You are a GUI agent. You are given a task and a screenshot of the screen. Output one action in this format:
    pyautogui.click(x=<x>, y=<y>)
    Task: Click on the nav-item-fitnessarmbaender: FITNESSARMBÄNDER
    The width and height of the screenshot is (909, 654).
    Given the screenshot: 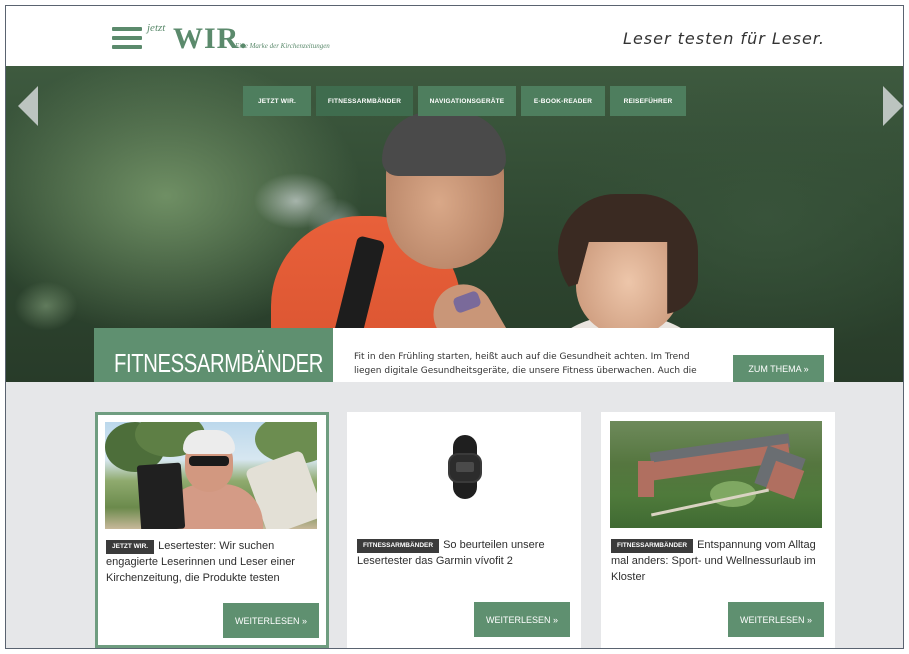 What is the action you would take?
    pyautogui.click(x=364, y=101)
    